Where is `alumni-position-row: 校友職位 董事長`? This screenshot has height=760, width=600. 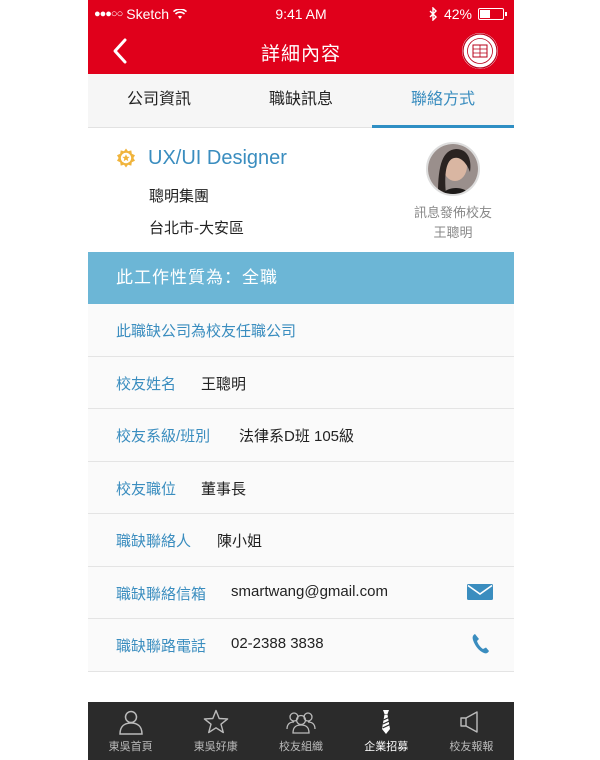
alumni-position-row: 校友職位 董事長 is located at coordinates (301, 487).